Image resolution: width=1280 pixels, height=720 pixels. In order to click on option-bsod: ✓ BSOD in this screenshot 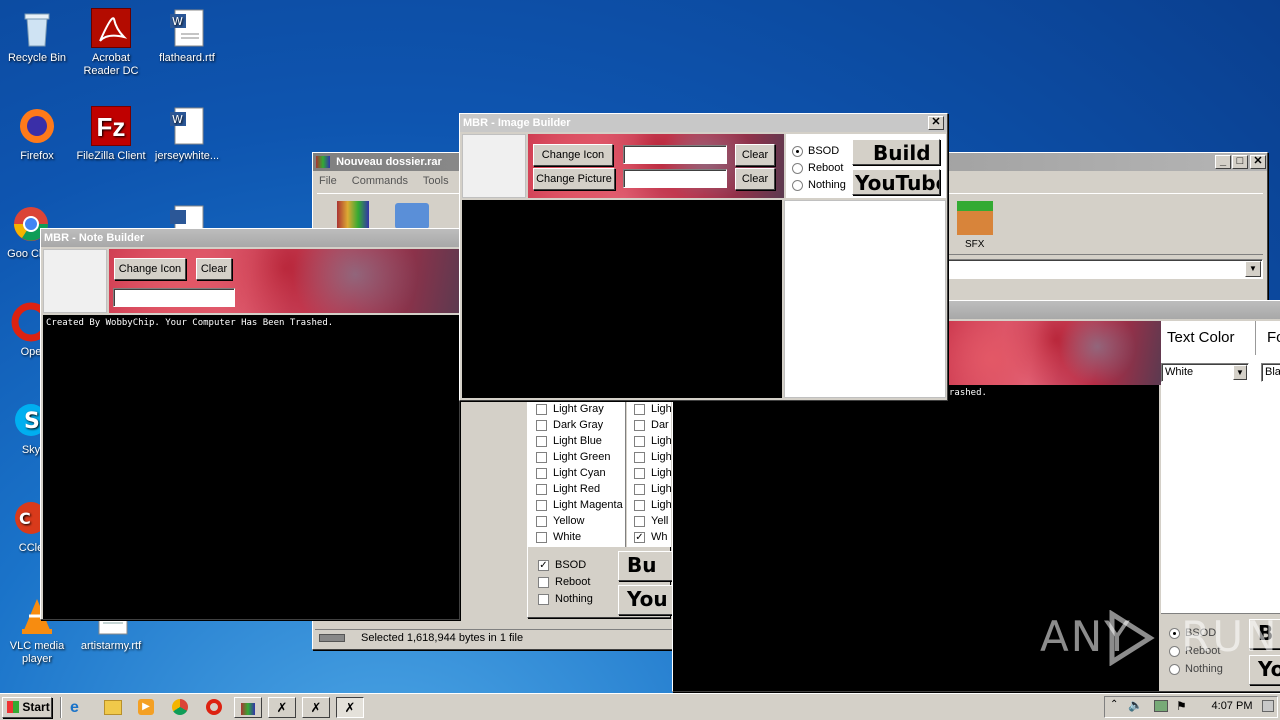, I will do `click(562, 565)`.